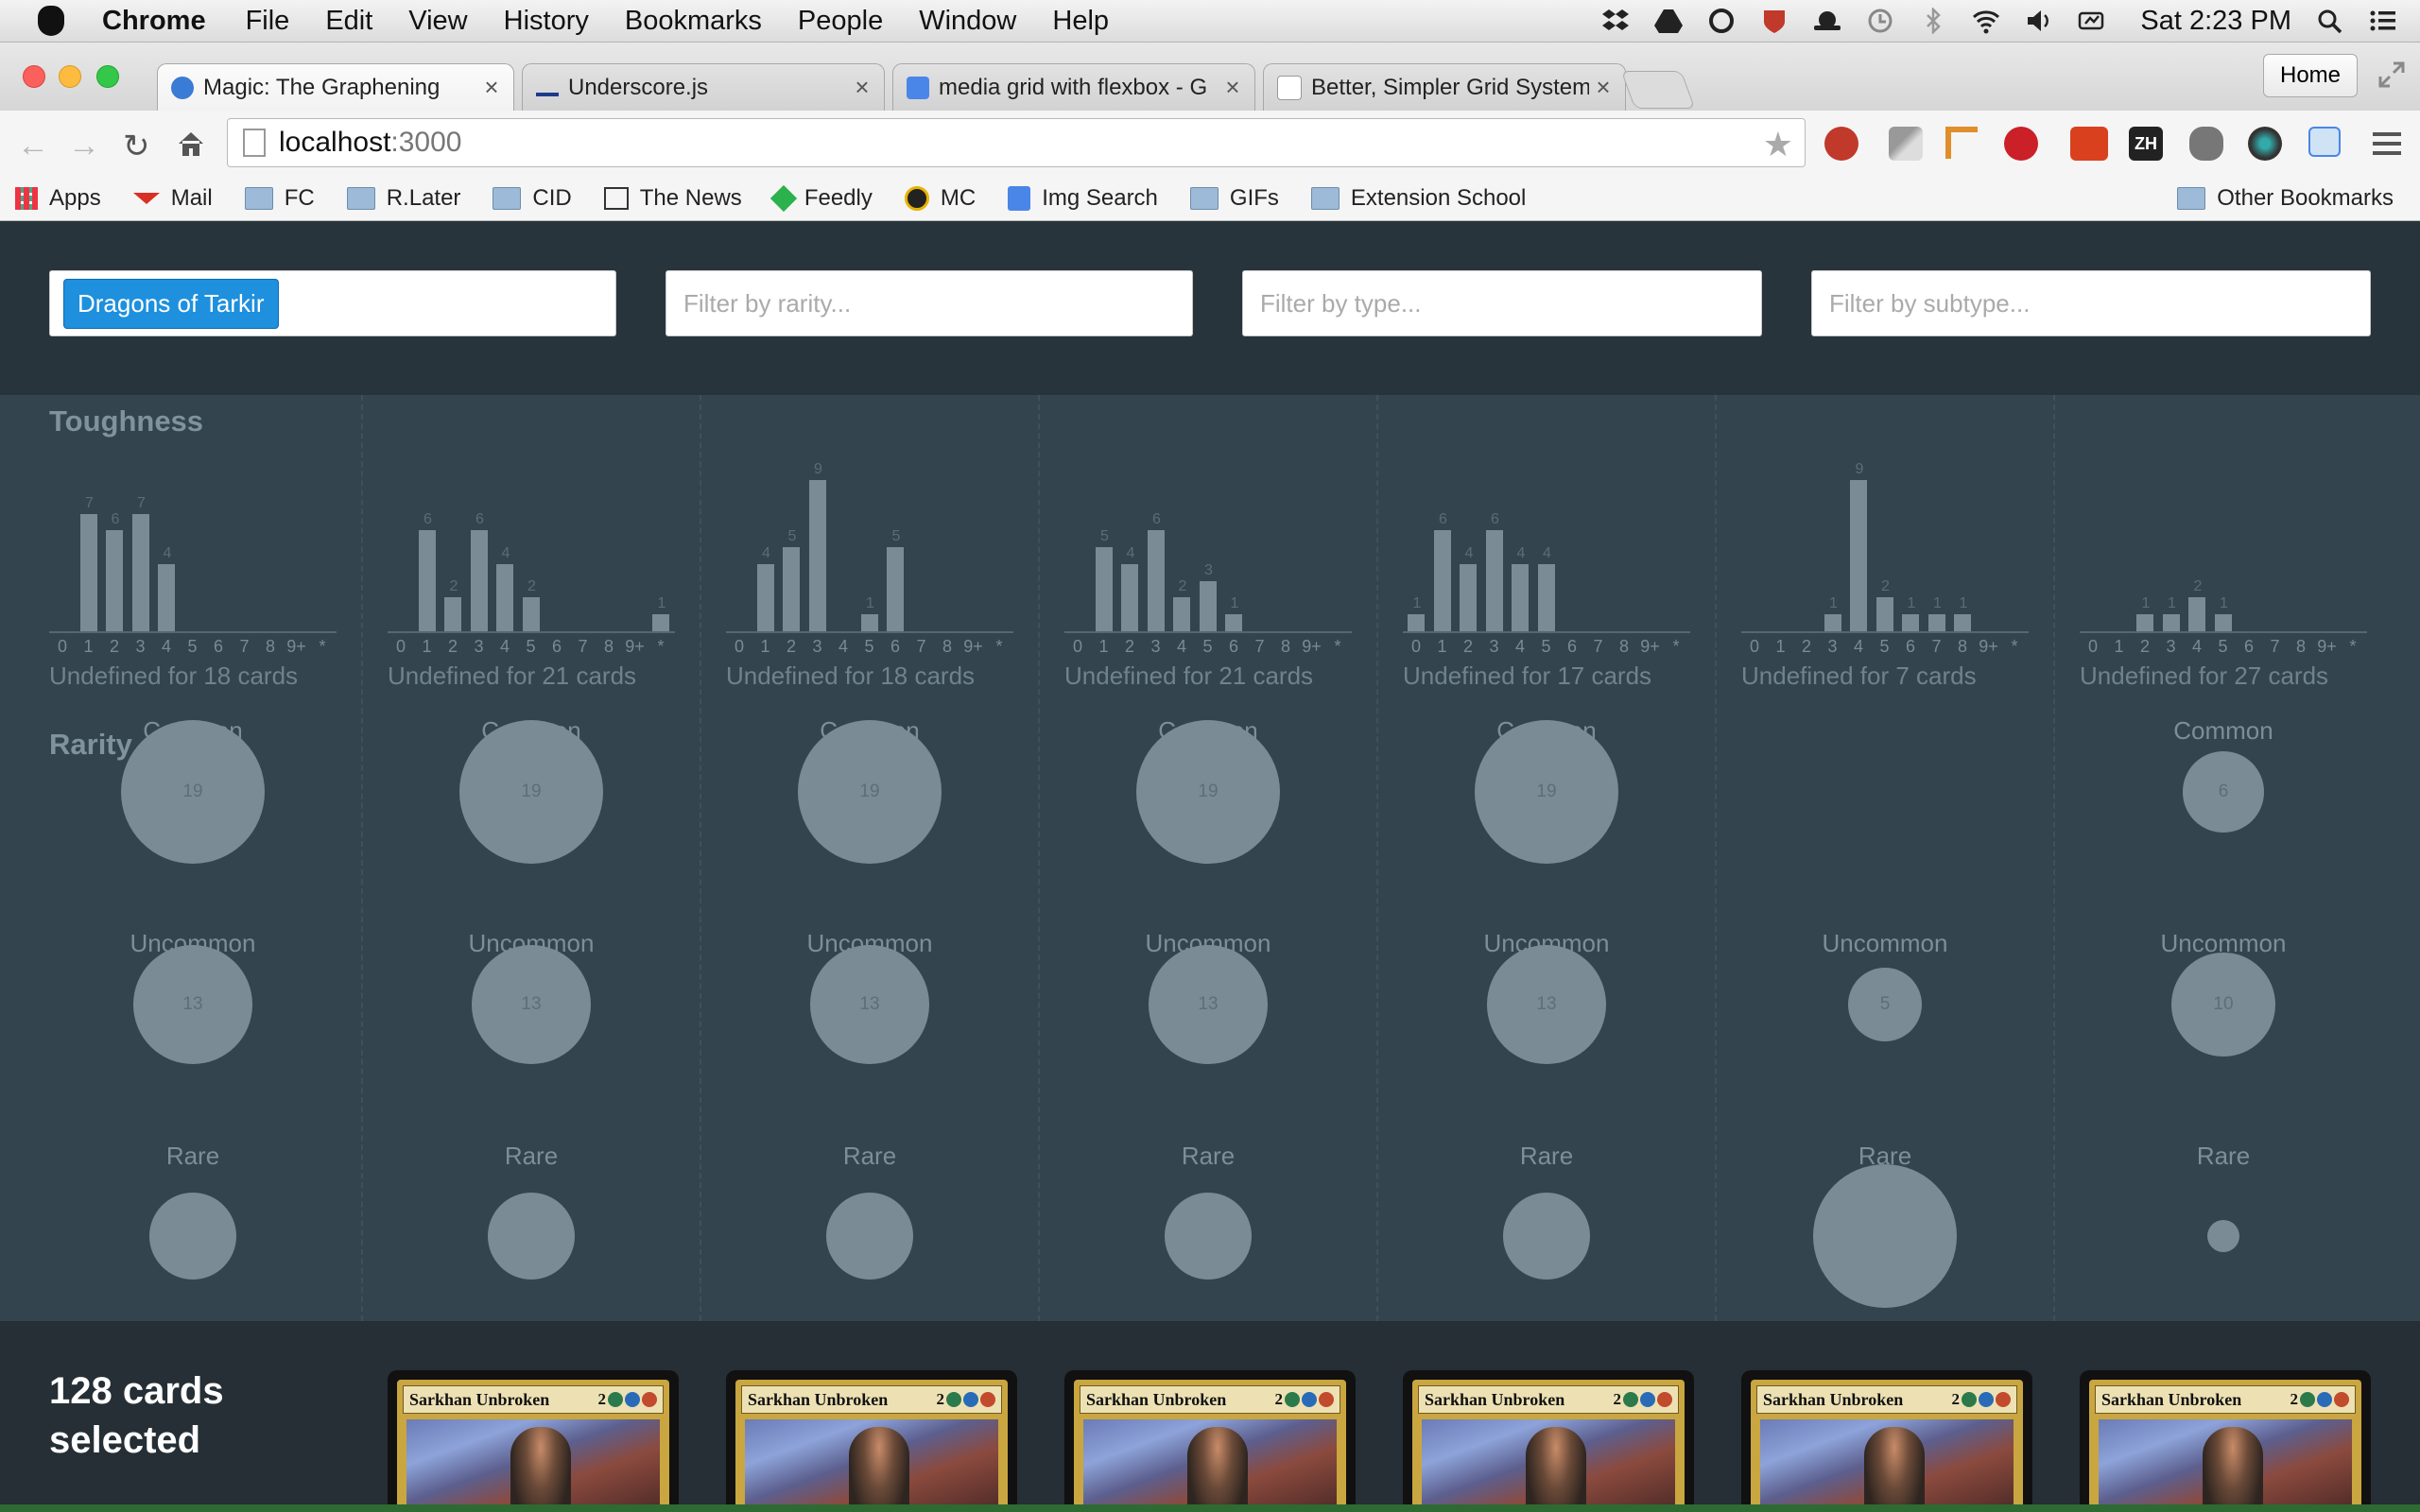 This screenshot has width=2420, height=1512. Describe the element at coordinates (191, 143) in the screenshot. I see `home-icon` at that location.